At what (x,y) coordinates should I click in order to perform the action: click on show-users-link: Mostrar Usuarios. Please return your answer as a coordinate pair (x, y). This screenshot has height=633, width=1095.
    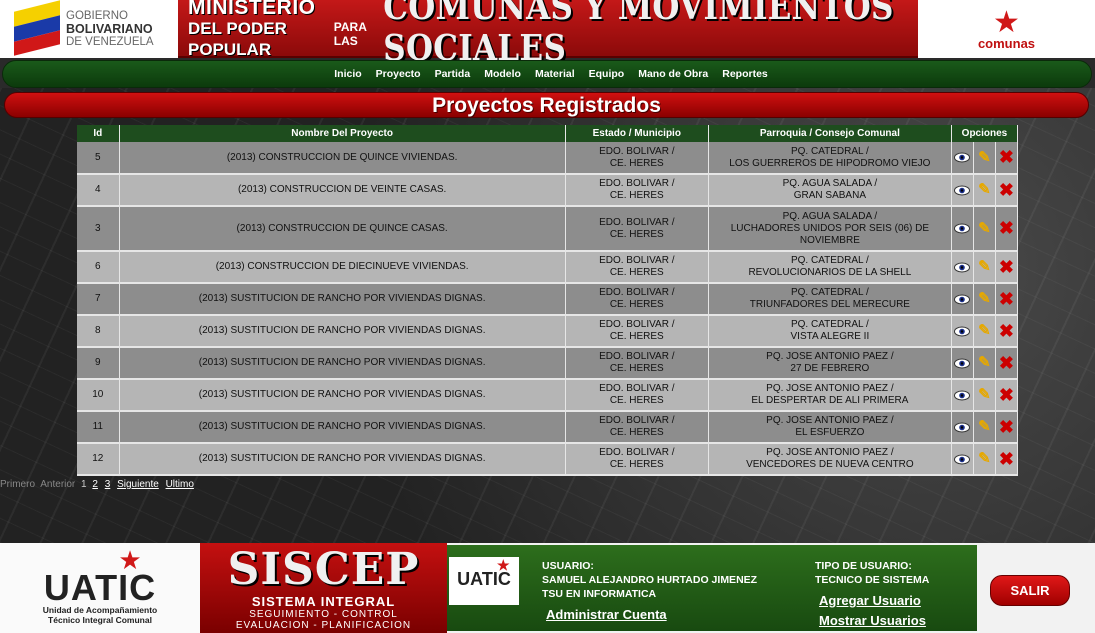
    Looking at the image, I should click on (872, 620).